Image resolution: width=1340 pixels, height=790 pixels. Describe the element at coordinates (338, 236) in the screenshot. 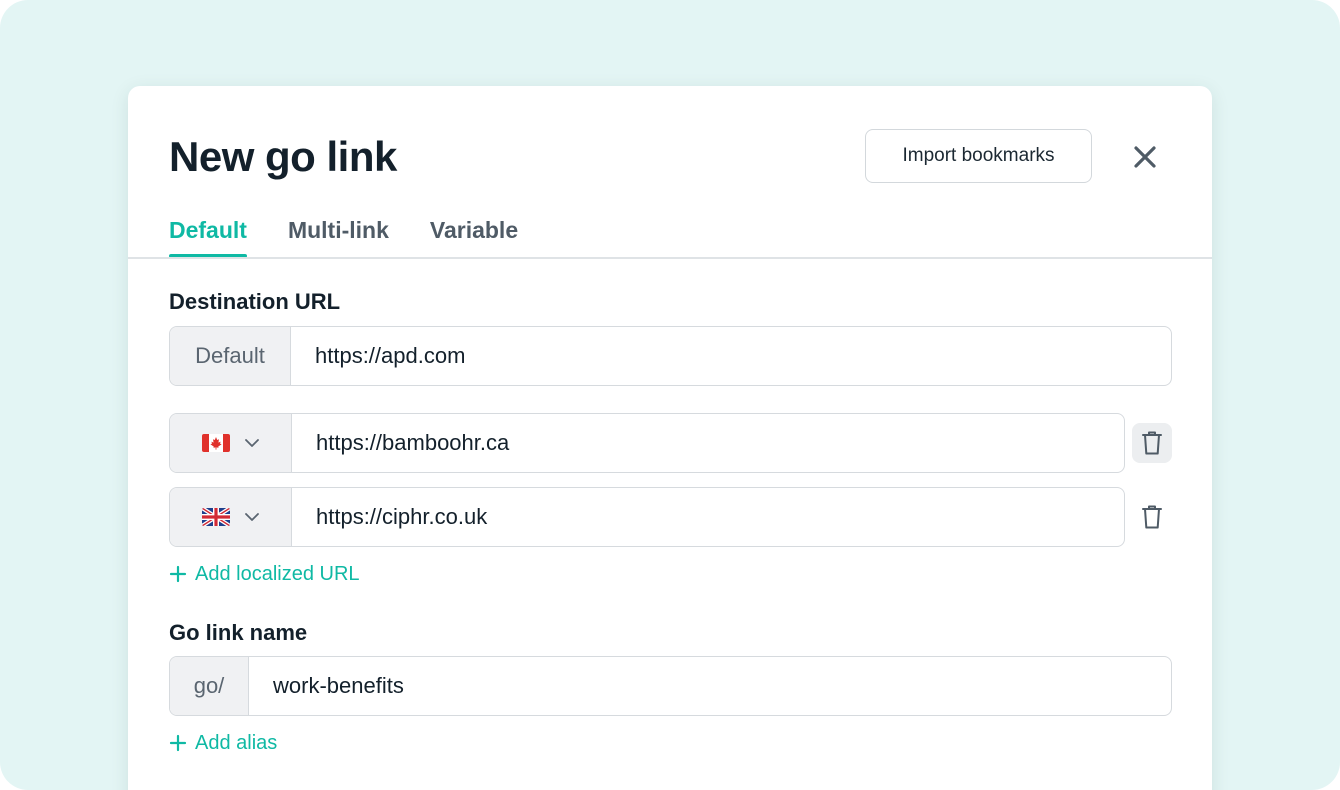

I see `tab-multi-link: Multi-link` at that location.